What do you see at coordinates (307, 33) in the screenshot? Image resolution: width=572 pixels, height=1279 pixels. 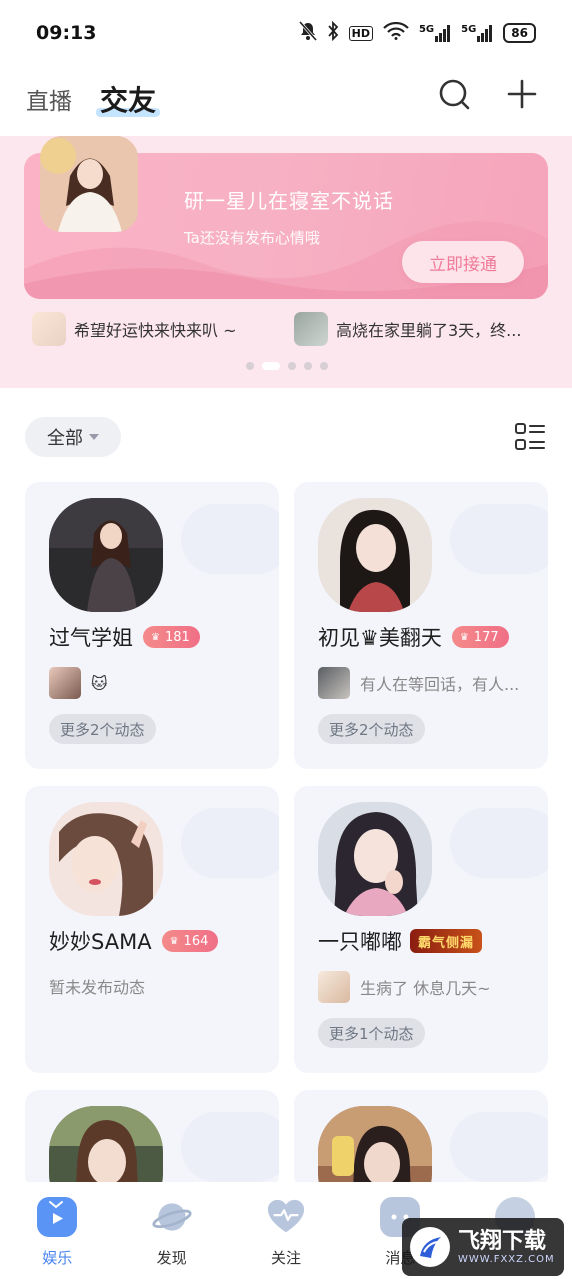 I see `mute-bell-icon` at bounding box center [307, 33].